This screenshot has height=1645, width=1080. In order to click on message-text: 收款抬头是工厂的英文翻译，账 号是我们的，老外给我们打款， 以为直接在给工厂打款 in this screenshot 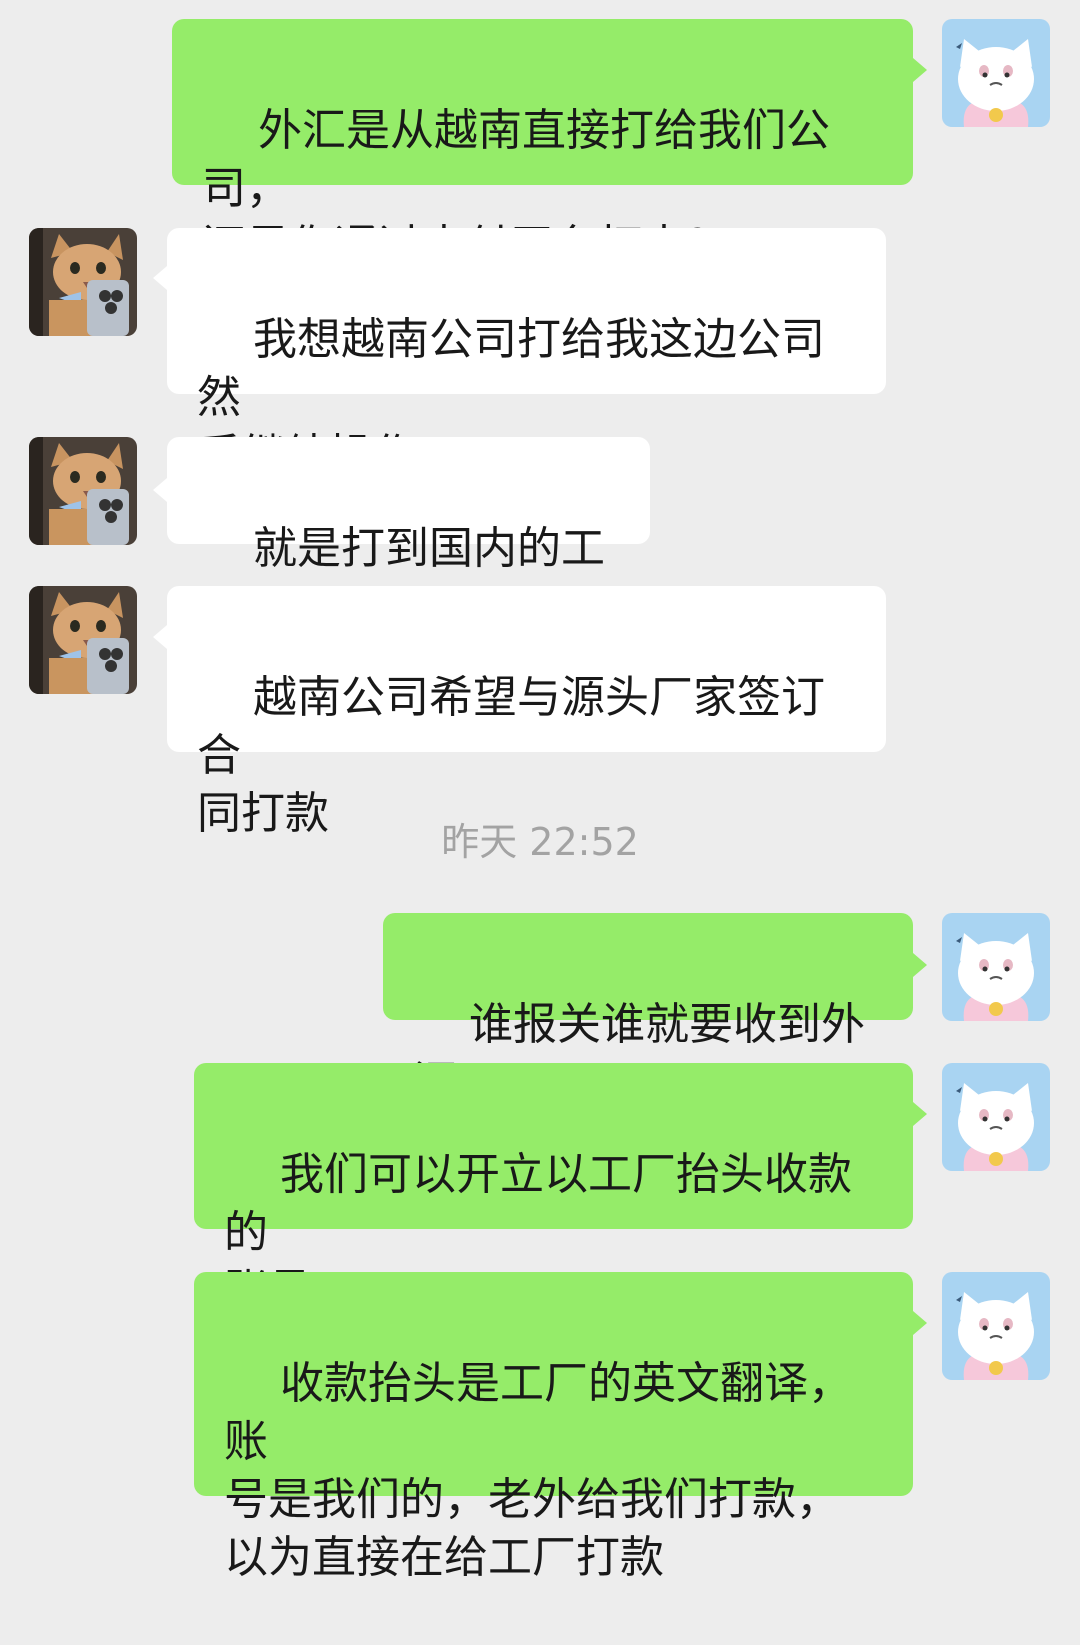, I will do `click(538, 1470)`.